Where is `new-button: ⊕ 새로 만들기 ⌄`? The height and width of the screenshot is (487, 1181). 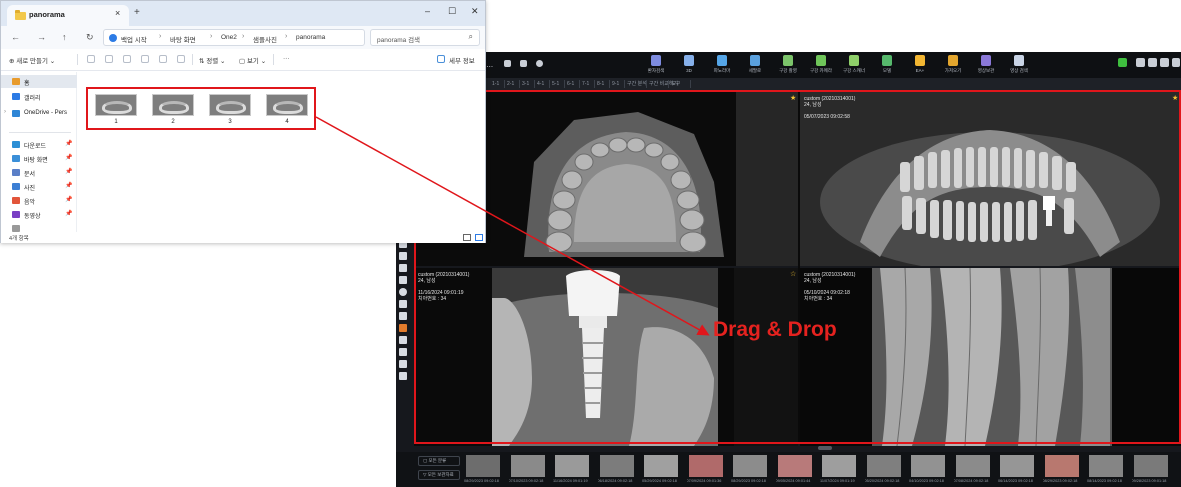 new-button: ⊕ 새로 만들기 ⌄ is located at coordinates (32, 60).